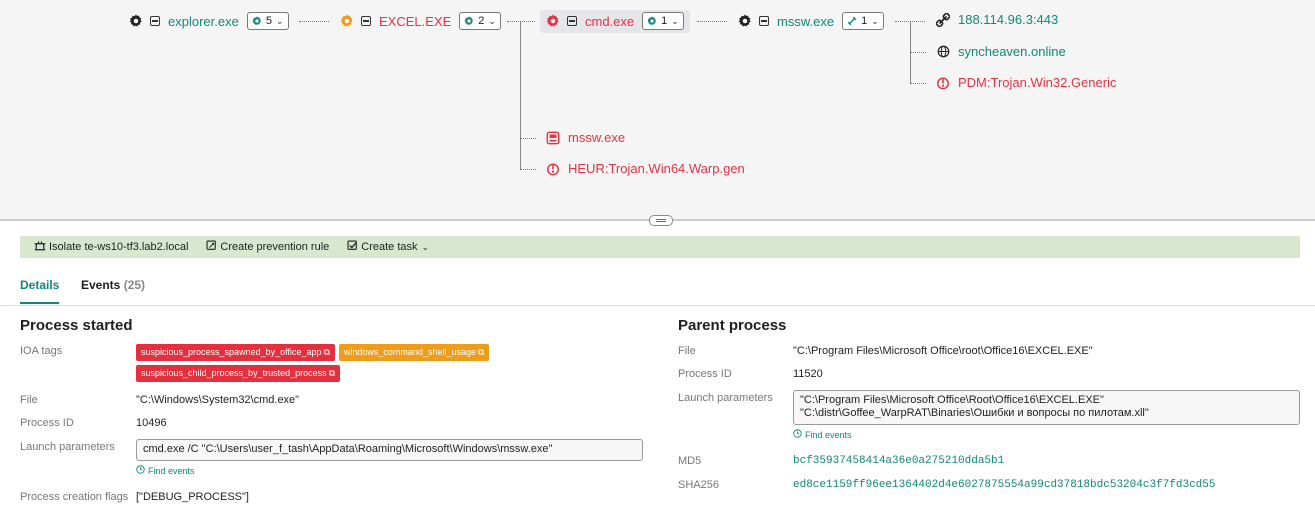 The width and height of the screenshot is (1315, 506). Describe the element at coordinates (943, 52) in the screenshot. I see `globe-icon` at that location.